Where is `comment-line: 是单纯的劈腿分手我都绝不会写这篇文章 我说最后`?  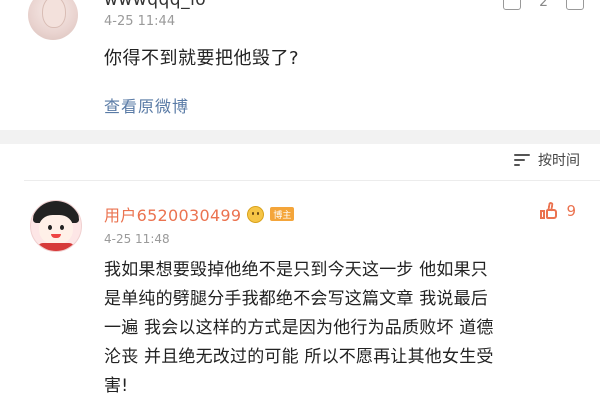
comment-line: 是单纯的劈腿分手我都绝不会写这篇文章 我说最后 is located at coordinates (296, 299).